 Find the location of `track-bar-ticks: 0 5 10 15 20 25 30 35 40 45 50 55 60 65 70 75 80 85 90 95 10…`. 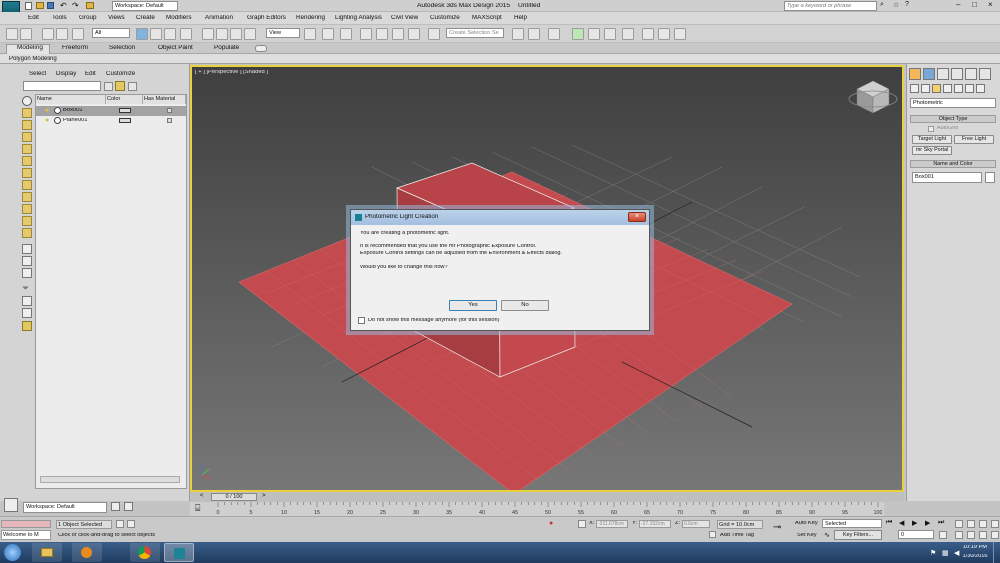

track-bar-ticks: 0 5 10 15 20 25 30 35 40 45 50 55 60 65 70 75 80 85 90 95 10… is located at coordinates (547, 509).